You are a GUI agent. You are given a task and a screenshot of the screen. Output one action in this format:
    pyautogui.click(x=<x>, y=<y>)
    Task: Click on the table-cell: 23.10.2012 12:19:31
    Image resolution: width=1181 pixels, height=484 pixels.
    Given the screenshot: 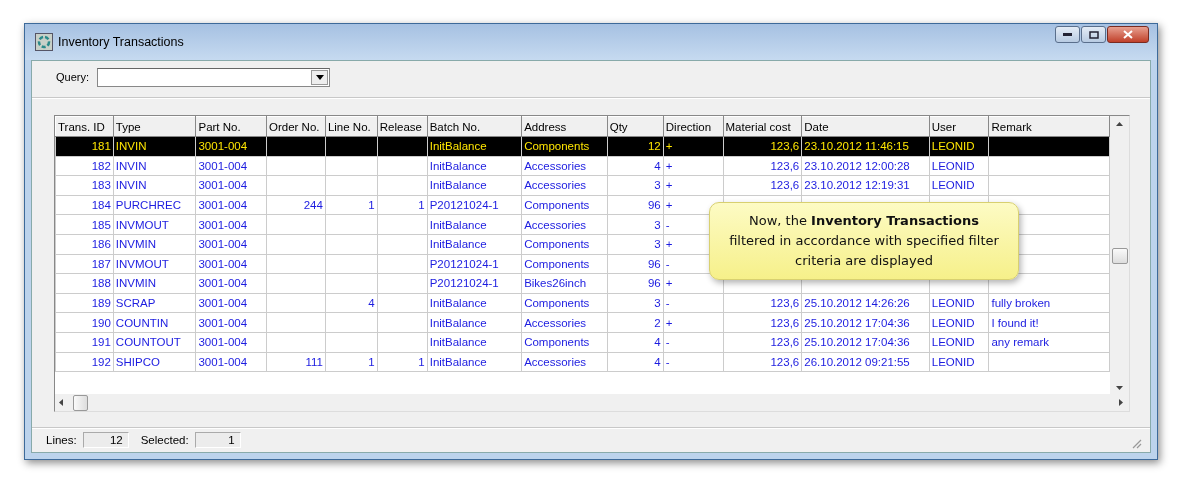 What is the action you would take?
    pyautogui.click(x=865, y=185)
    